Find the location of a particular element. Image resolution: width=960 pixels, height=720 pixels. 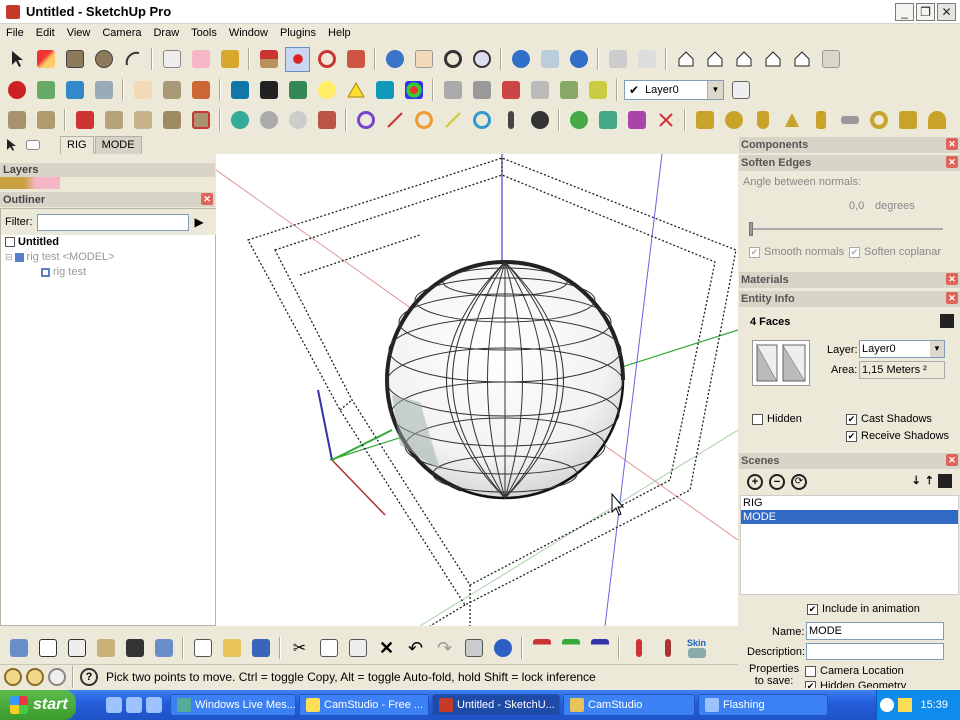

menu-file: File is located at coordinates (15, 33).